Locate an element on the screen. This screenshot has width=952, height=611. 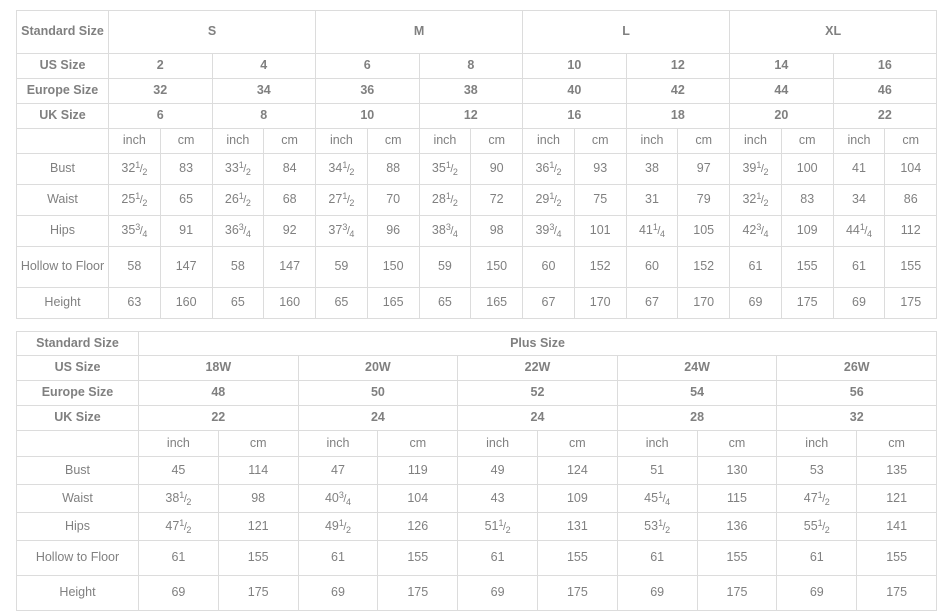
us-size-cell: 18W is located at coordinates (218, 368).